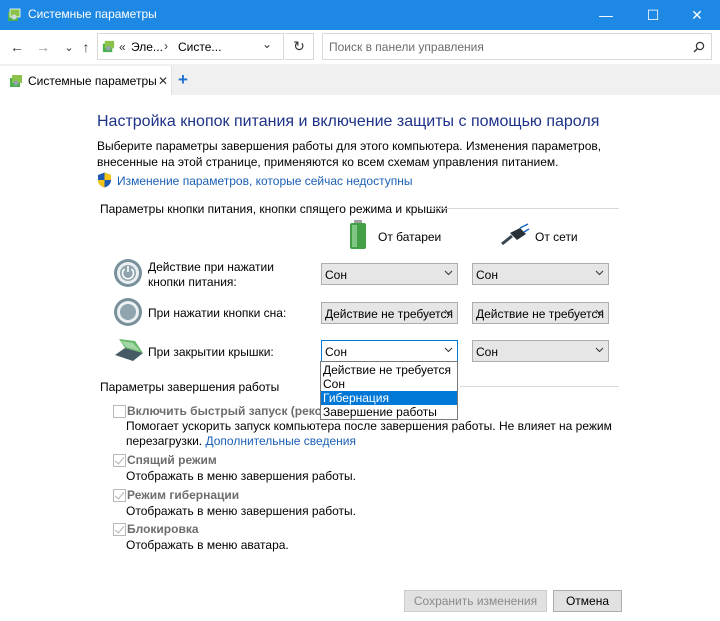 Image resolution: width=720 pixels, height=621 pixels. I want to click on power-button-battery-select: Сон, so click(389, 274).